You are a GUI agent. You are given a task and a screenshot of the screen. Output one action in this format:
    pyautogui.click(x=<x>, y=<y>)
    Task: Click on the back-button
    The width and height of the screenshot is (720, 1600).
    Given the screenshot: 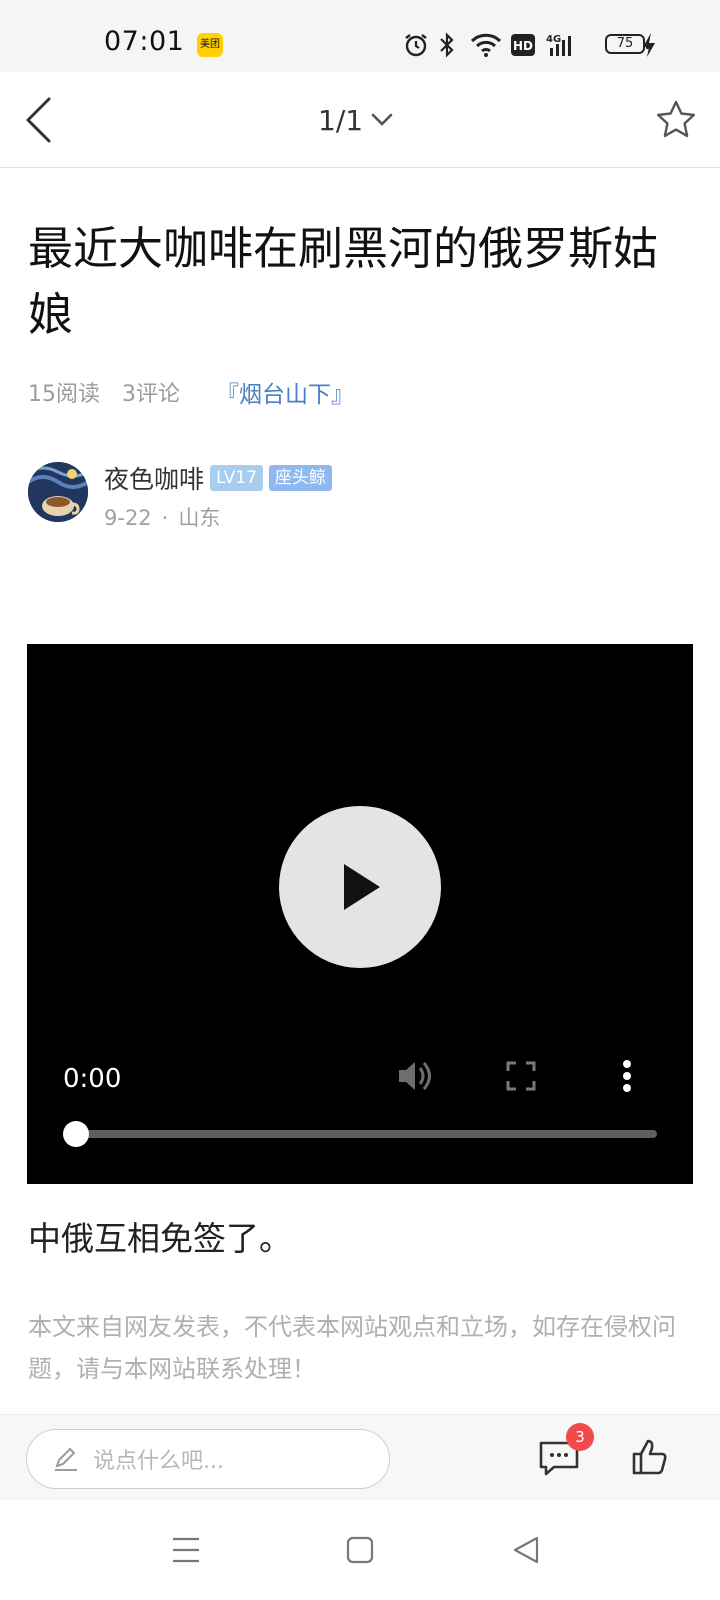 What is the action you would take?
    pyautogui.click(x=38, y=120)
    